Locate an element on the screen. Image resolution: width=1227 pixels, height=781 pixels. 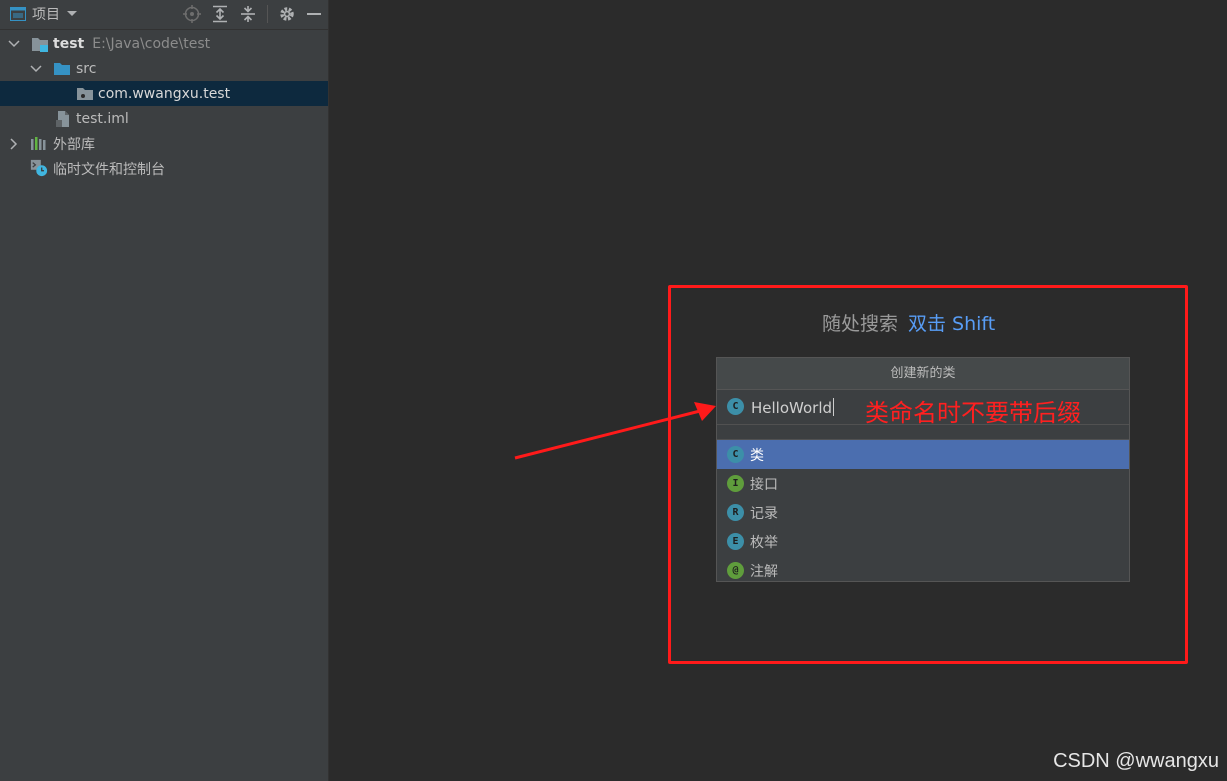
watermark: CSDN @wwangxu is located at coordinates (1136, 761).